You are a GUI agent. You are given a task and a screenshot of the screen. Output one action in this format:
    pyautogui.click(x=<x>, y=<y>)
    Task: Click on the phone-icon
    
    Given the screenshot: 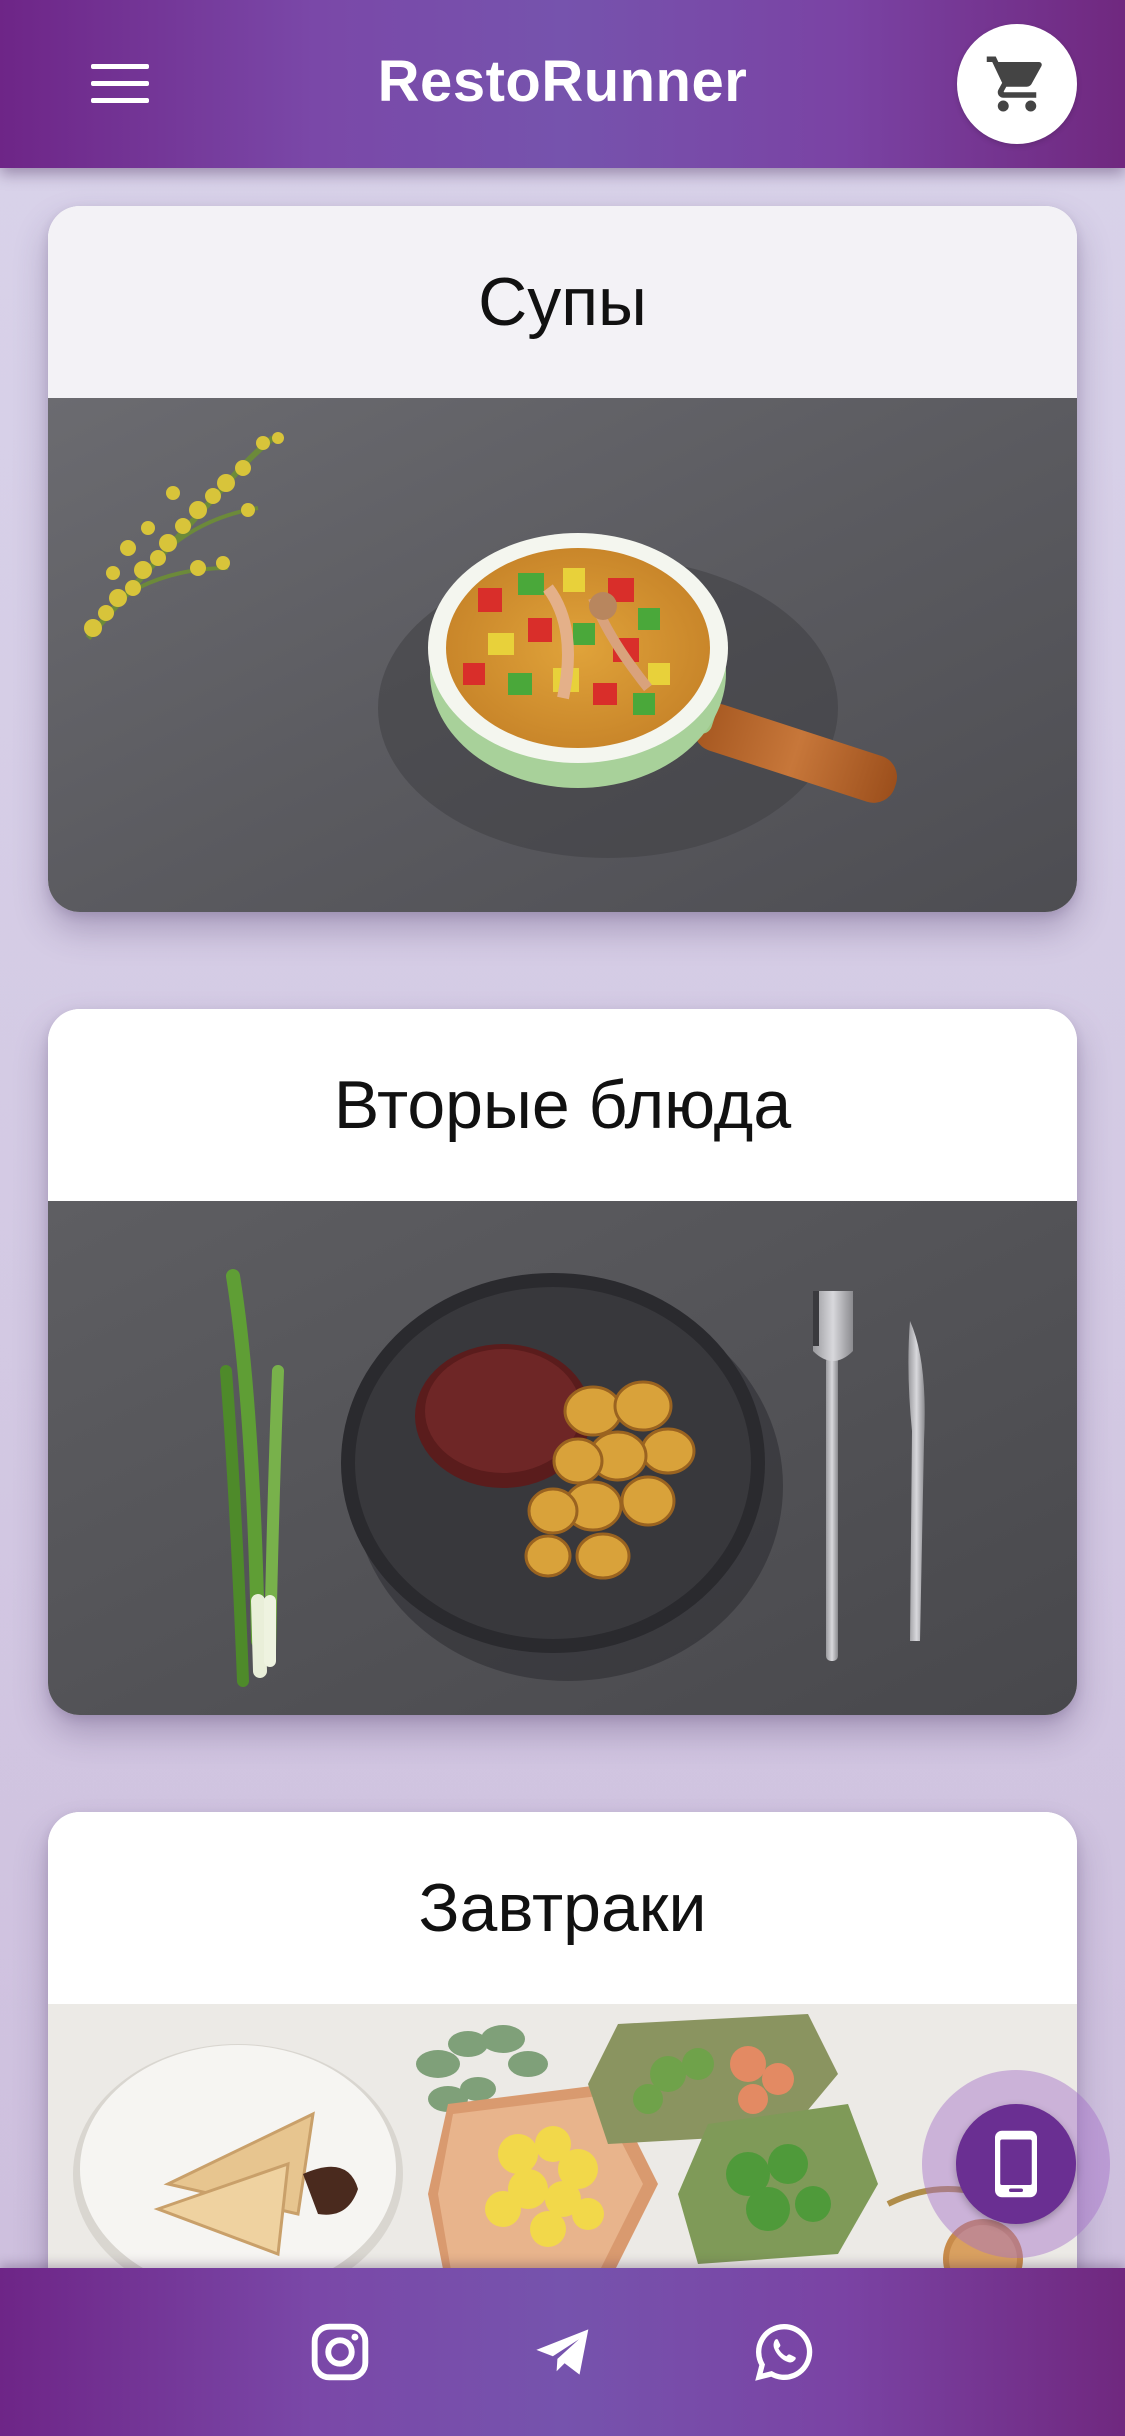 What is the action you would take?
    pyautogui.click(x=1016, y=2164)
    